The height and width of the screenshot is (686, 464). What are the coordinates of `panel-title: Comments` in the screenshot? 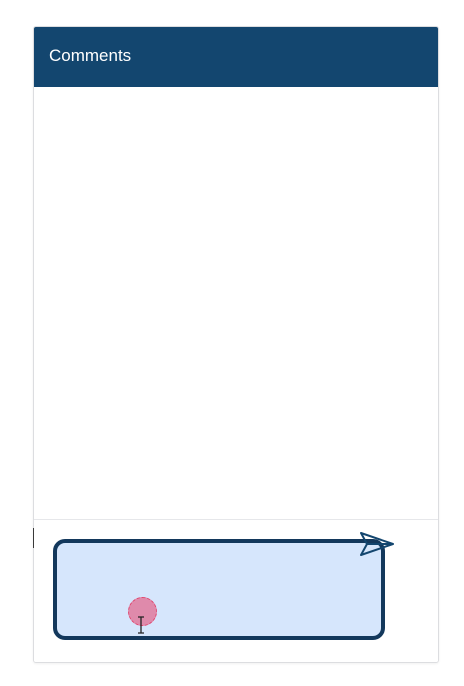 It's located at (90, 55).